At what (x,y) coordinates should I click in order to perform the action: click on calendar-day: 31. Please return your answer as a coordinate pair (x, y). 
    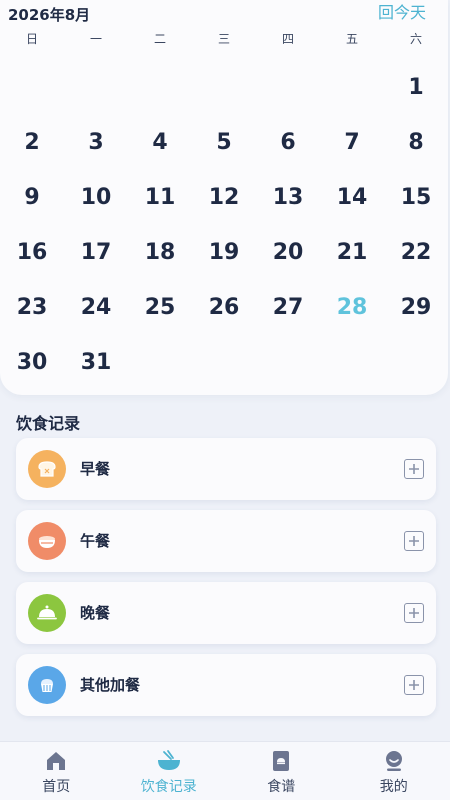
    Looking at the image, I should click on (96, 362).